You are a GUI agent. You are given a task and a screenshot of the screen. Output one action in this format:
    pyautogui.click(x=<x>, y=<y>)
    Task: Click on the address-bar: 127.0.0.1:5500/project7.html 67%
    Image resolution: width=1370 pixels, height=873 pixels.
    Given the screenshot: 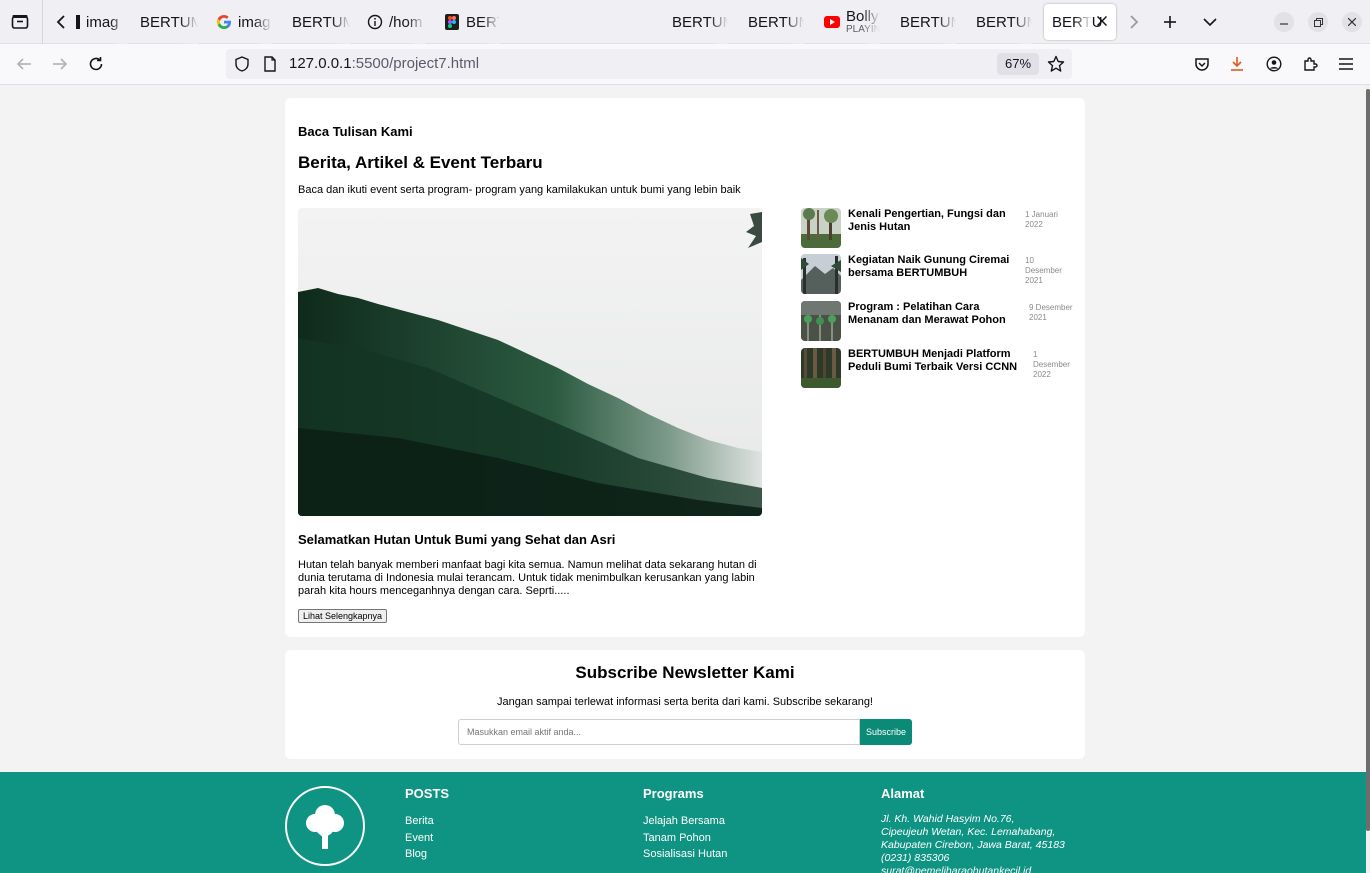 What is the action you would take?
    pyautogui.click(x=649, y=64)
    